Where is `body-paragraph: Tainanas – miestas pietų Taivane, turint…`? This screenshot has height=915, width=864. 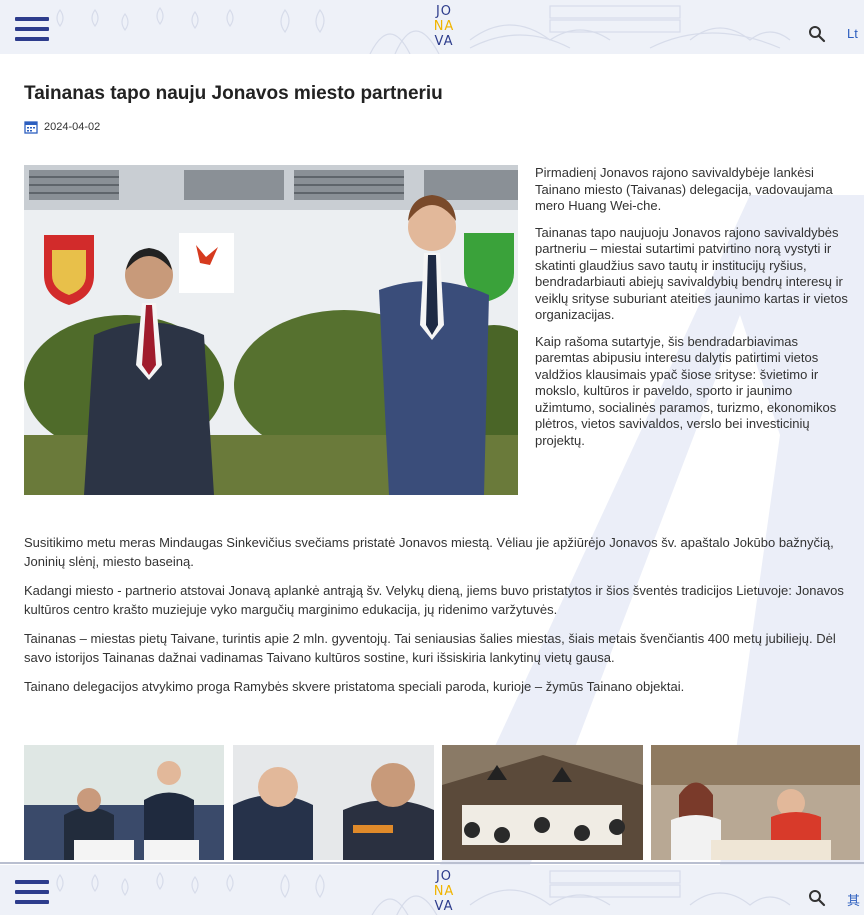 body-paragraph: Tainanas – miestas pietų Taivane, turint… is located at coordinates (430, 648).